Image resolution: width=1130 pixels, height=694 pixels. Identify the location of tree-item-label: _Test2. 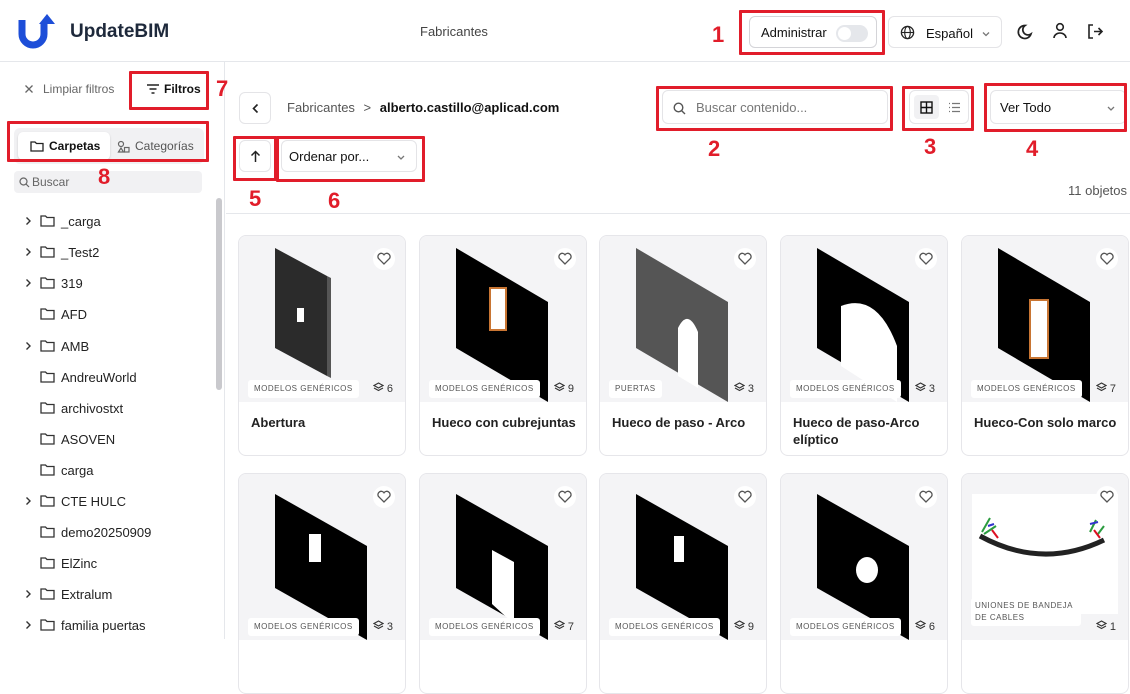
(80, 252).